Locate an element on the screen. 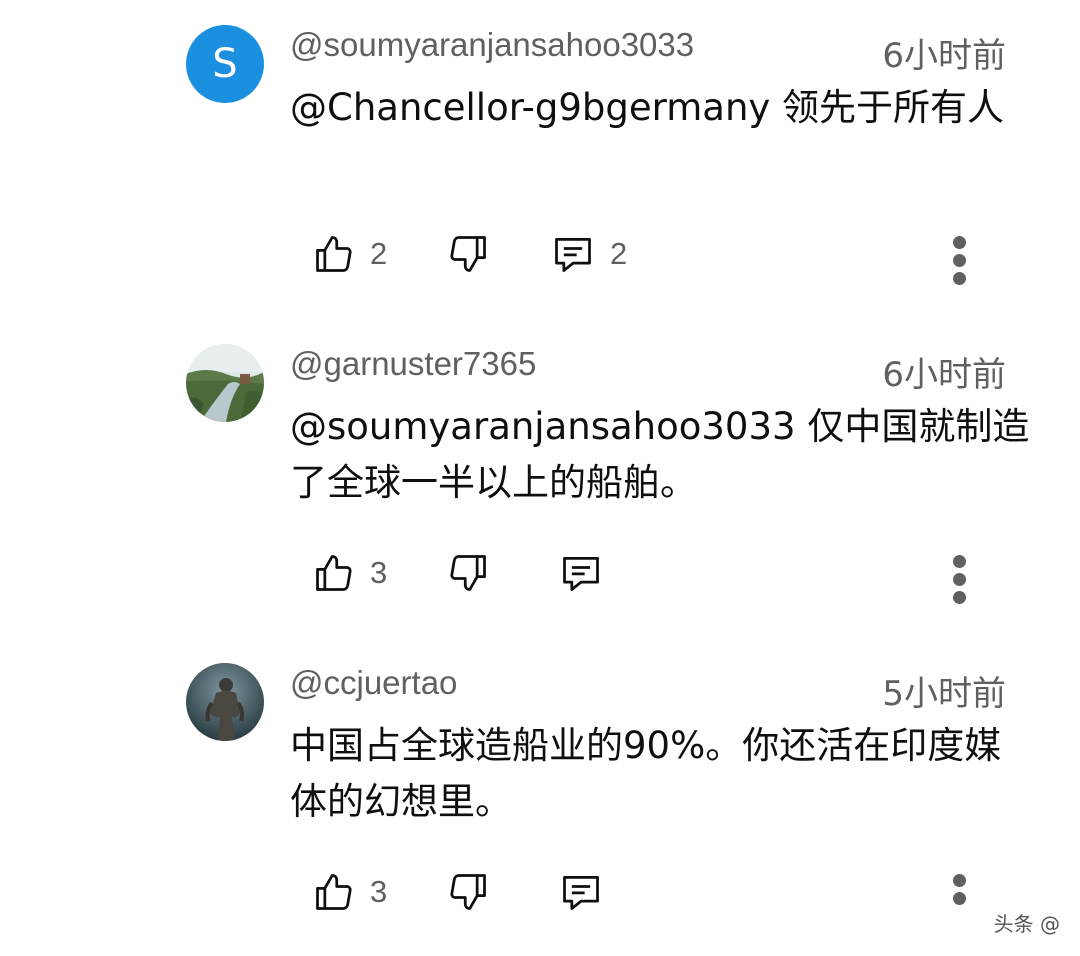 This screenshot has width=1080, height=956. dark-figure-avatar-image is located at coordinates (225, 702).